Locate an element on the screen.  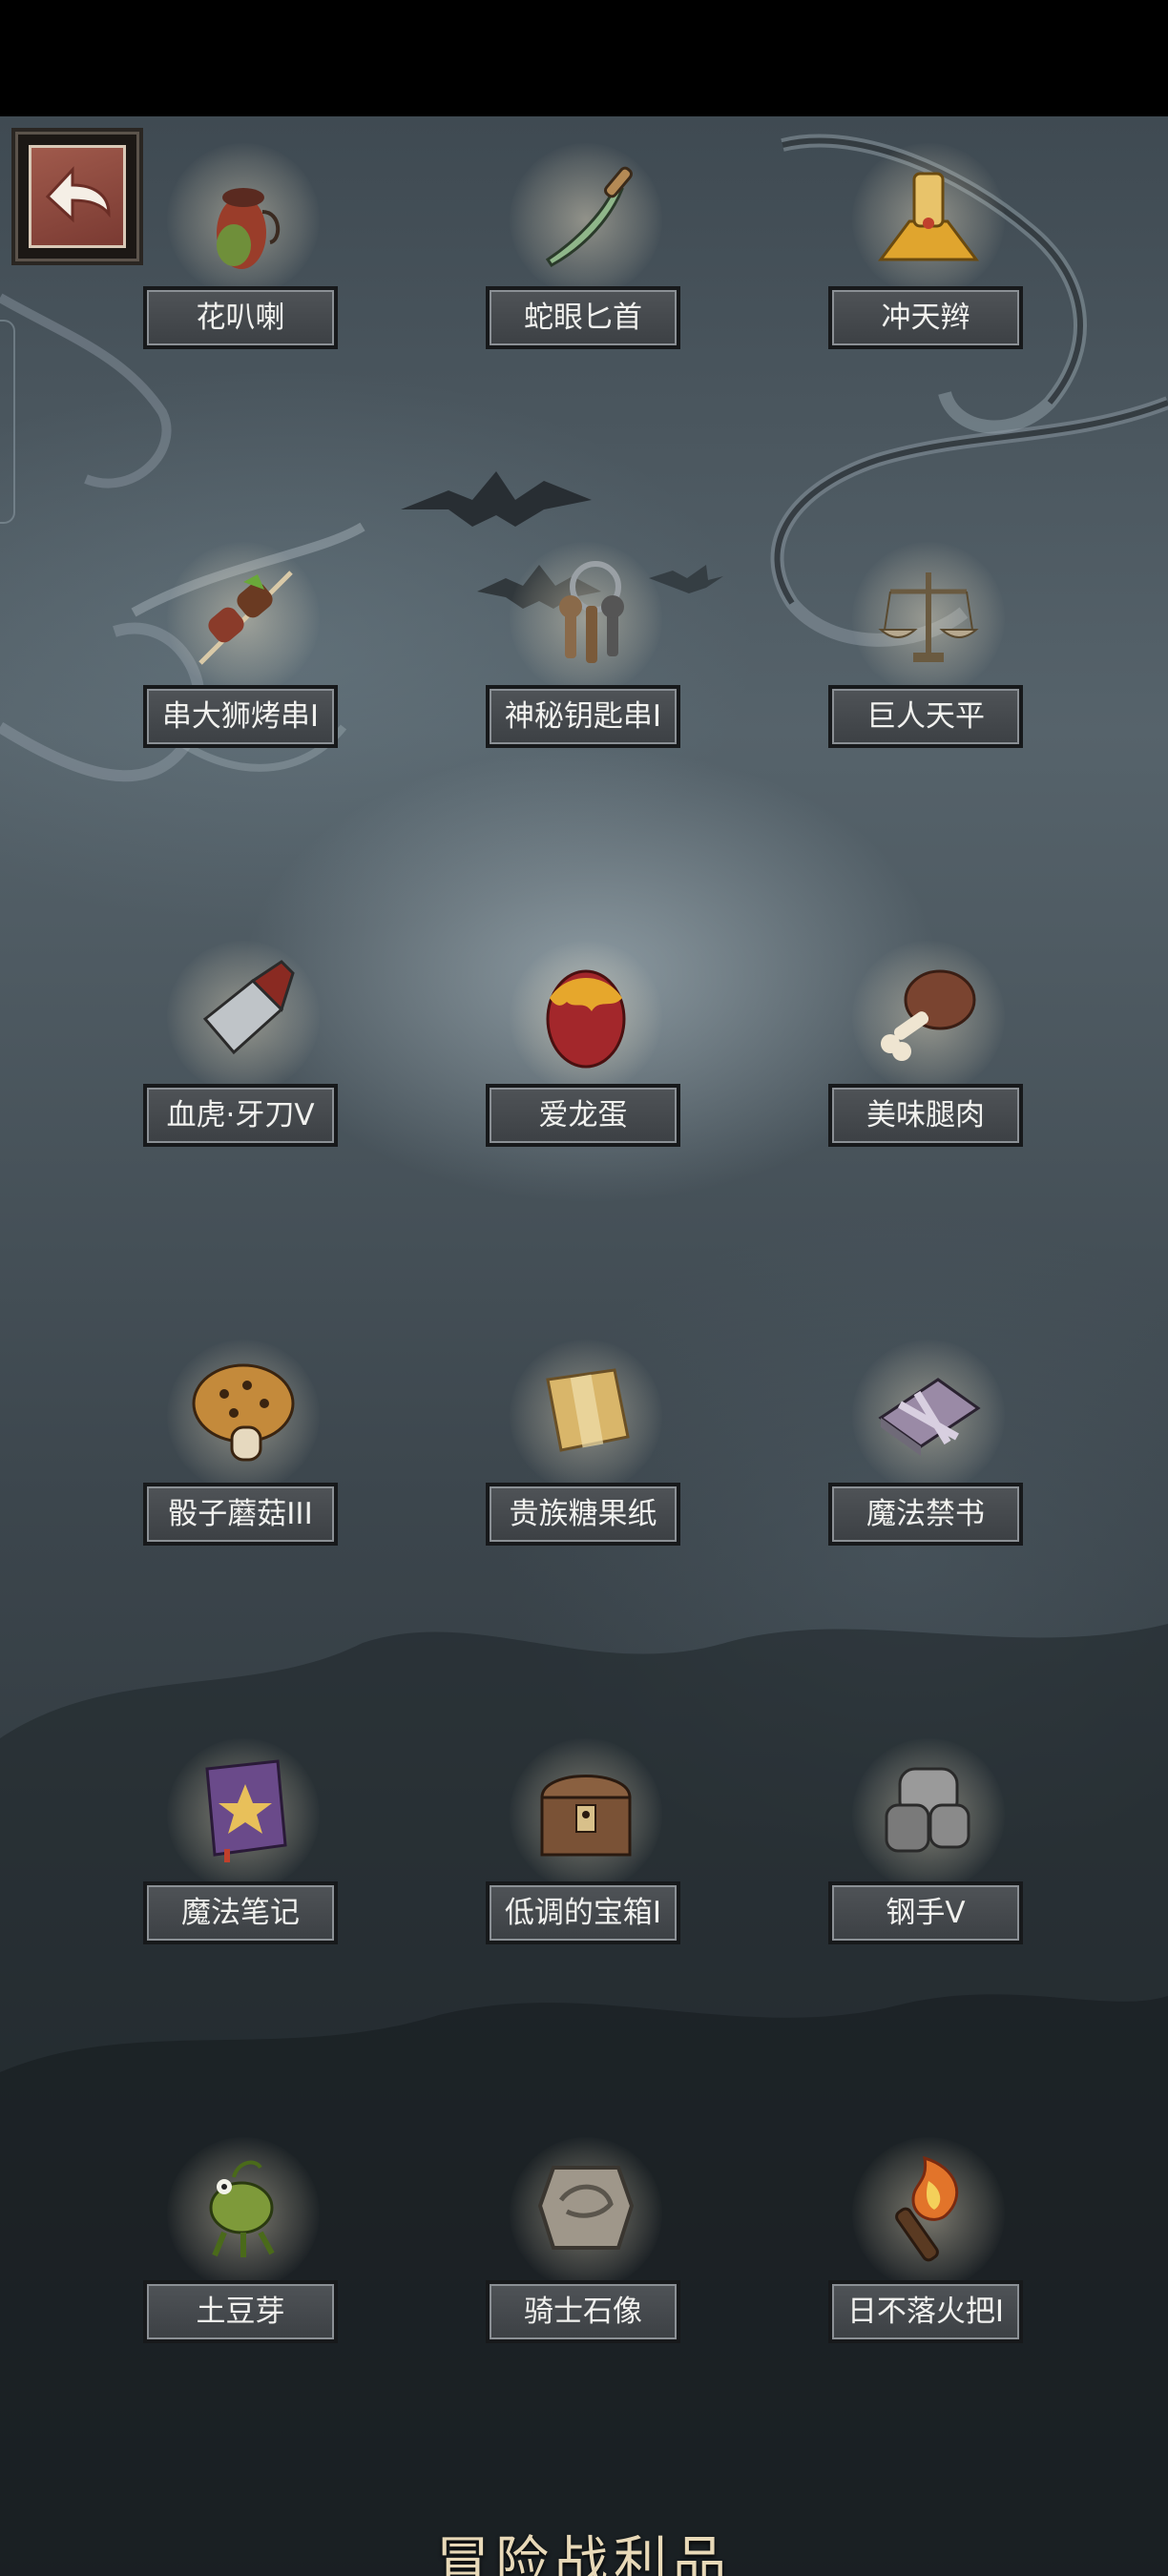
dagger-icon is located at coordinates (586, 217).